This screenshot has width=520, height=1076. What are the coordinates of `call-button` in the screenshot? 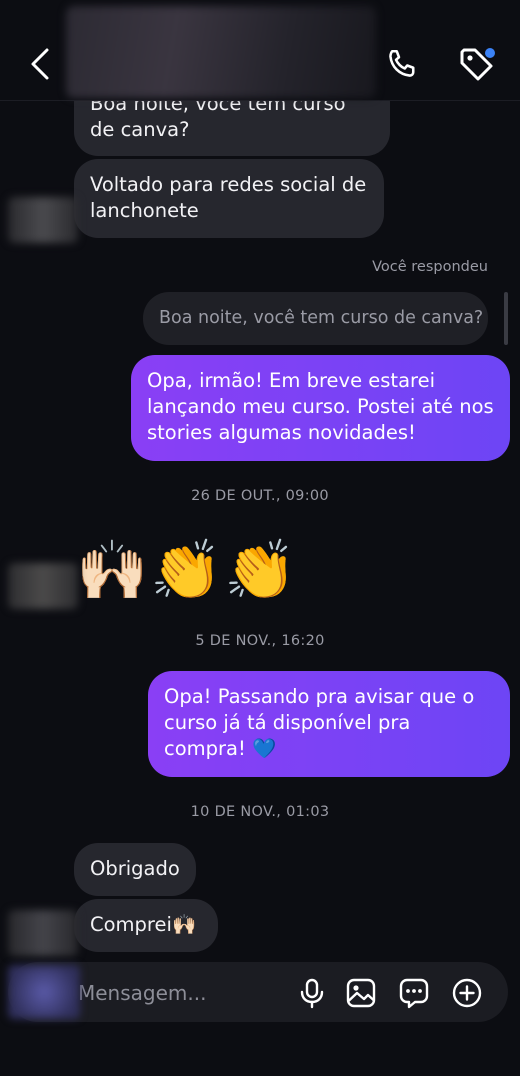 It's located at (402, 64).